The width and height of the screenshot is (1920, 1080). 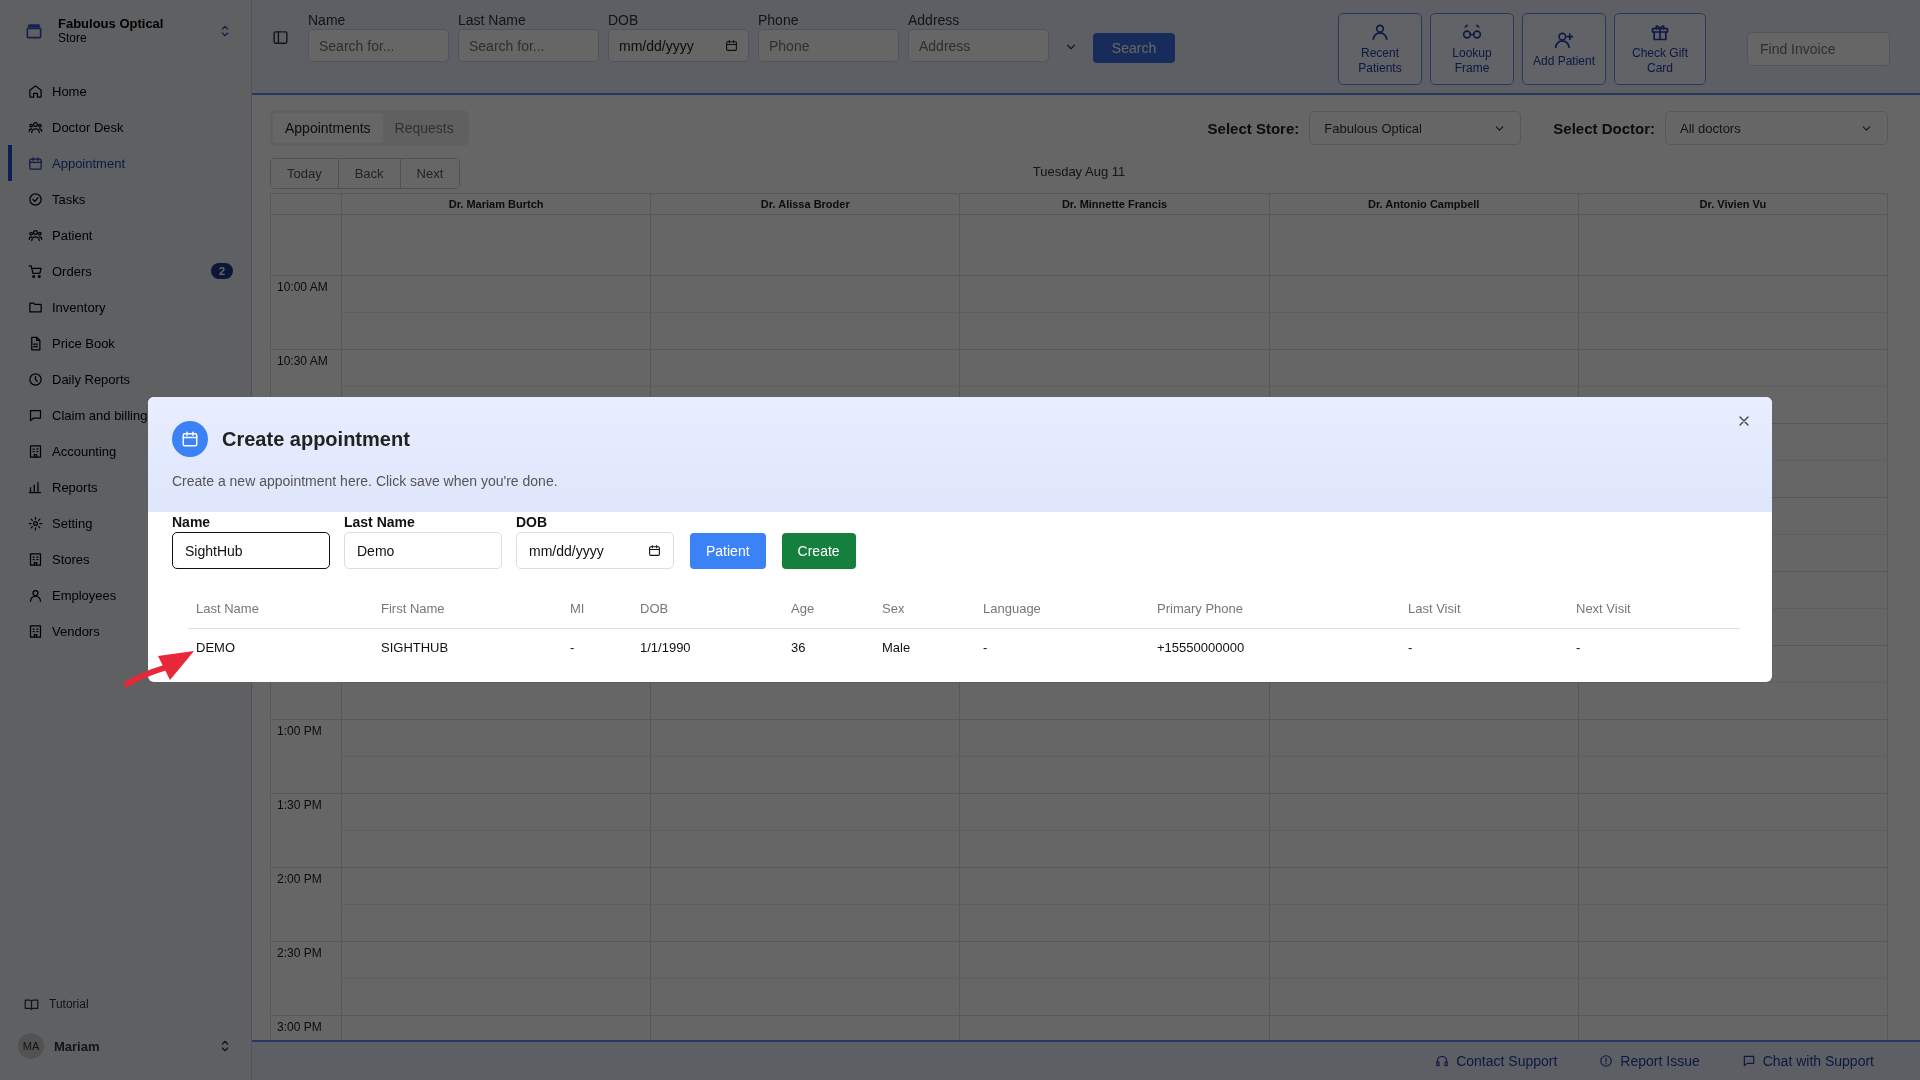 What do you see at coordinates (56, 1004) in the screenshot?
I see `tutorial-link: Tutorial` at bounding box center [56, 1004].